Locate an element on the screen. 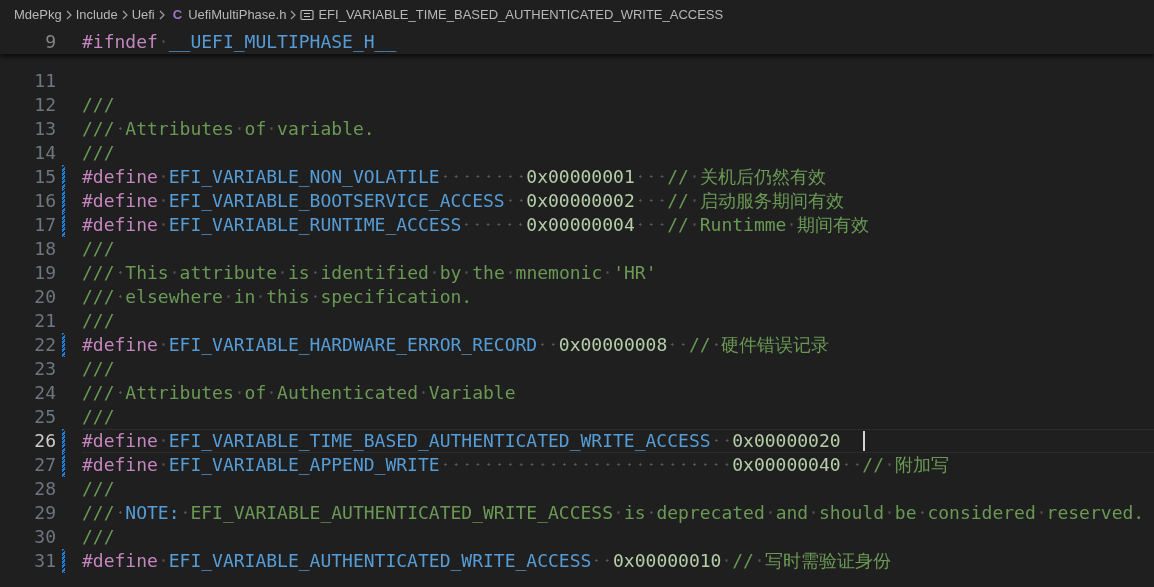  line-number: 25 is located at coordinates (44, 417).